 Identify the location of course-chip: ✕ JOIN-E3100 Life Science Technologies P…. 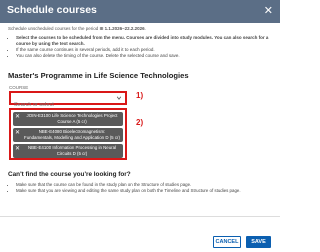
(68, 119).